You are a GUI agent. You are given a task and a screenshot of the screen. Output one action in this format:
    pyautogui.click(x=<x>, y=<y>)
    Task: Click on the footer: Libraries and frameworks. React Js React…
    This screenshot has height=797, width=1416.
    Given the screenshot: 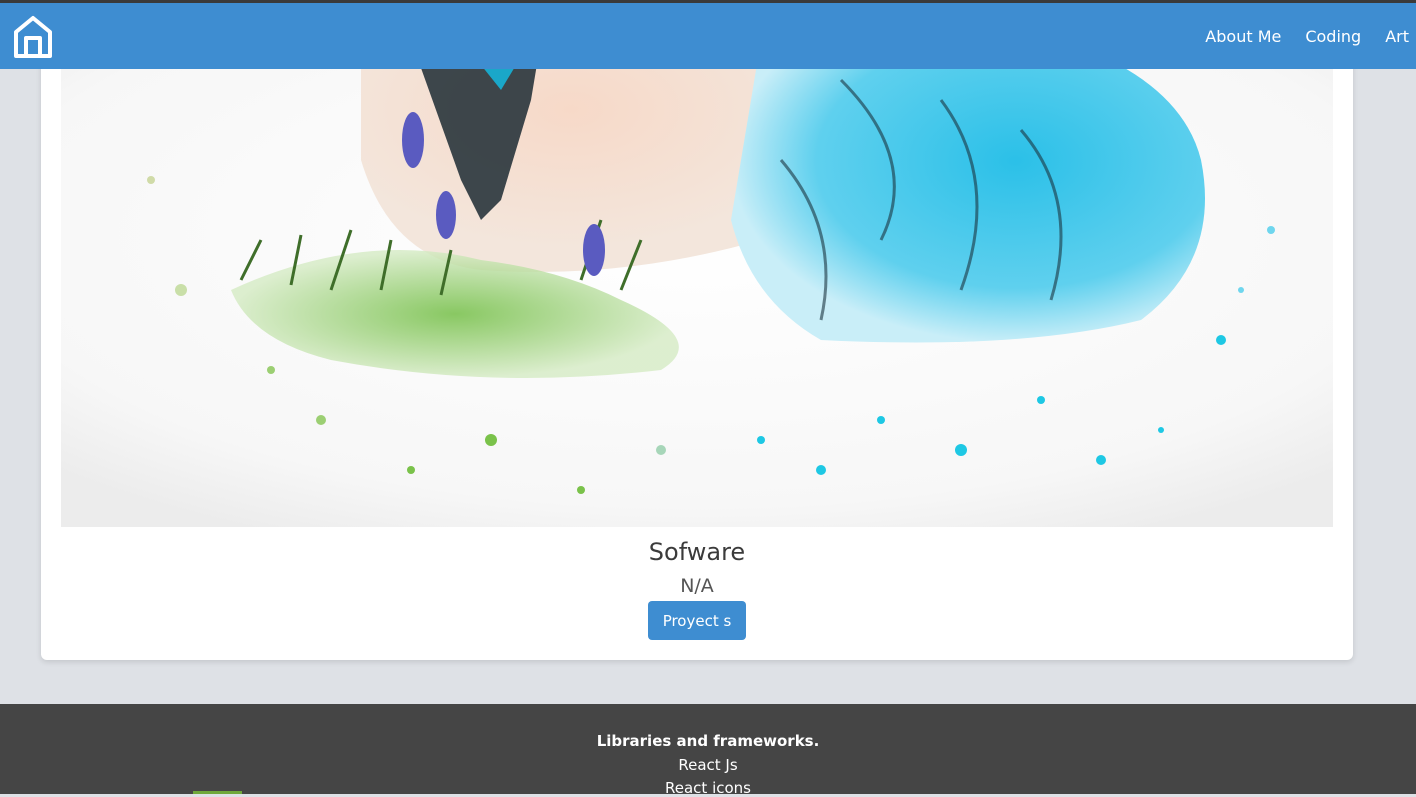 What is the action you would take?
    pyautogui.click(x=708, y=750)
    